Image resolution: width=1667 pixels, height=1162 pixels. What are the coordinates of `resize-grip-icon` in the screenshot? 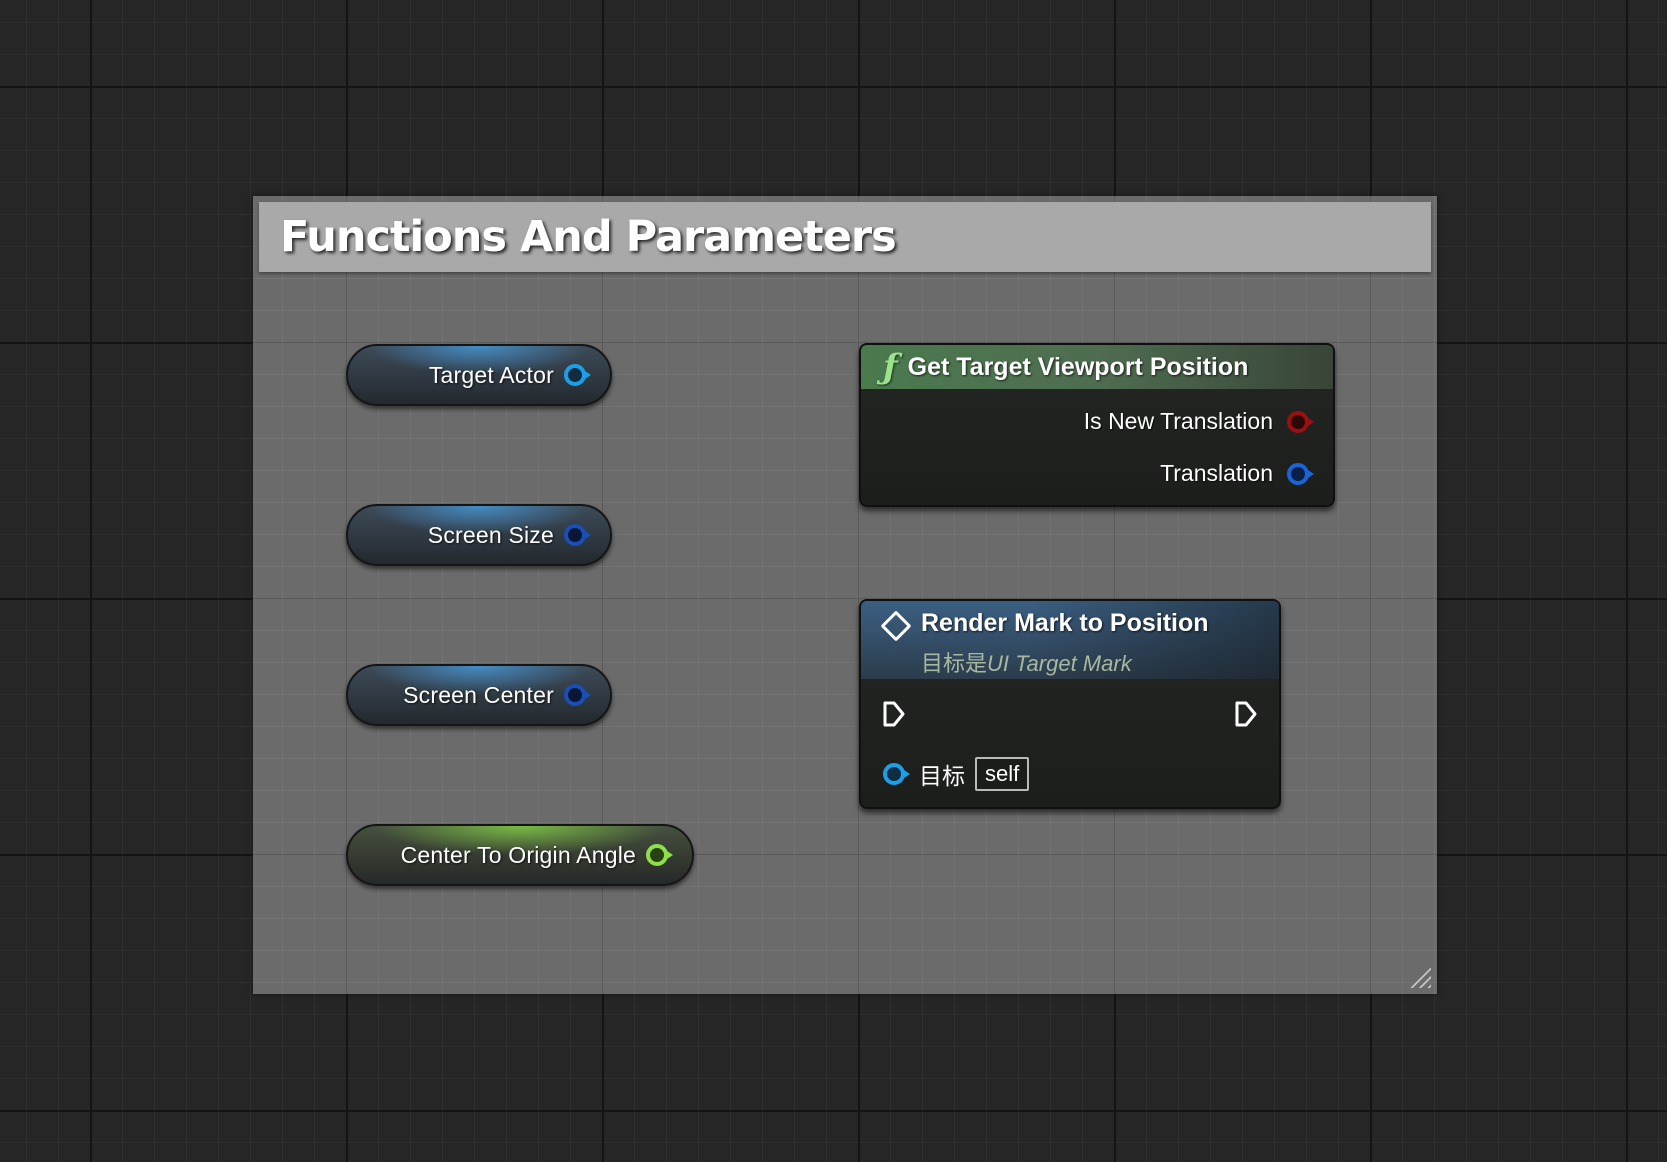 It's located at (1418, 975).